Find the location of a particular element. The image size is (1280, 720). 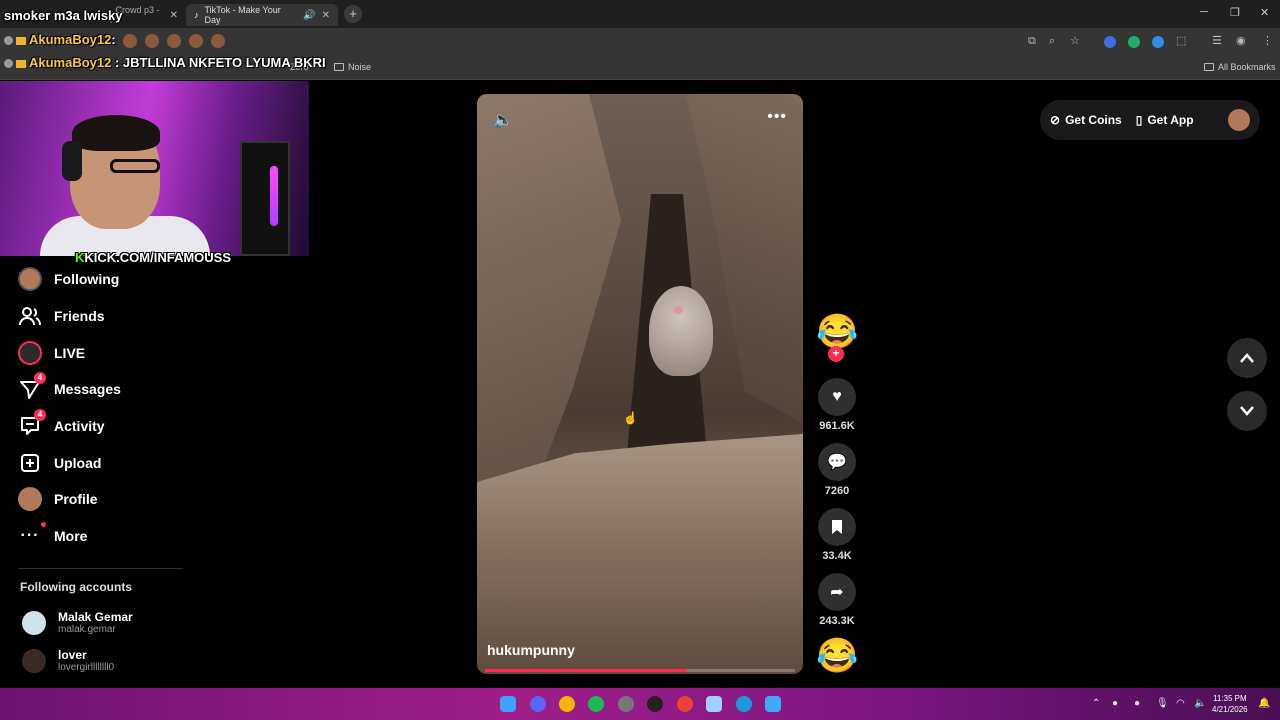

minimize-icon: ─ is located at coordinates (1204, 12).